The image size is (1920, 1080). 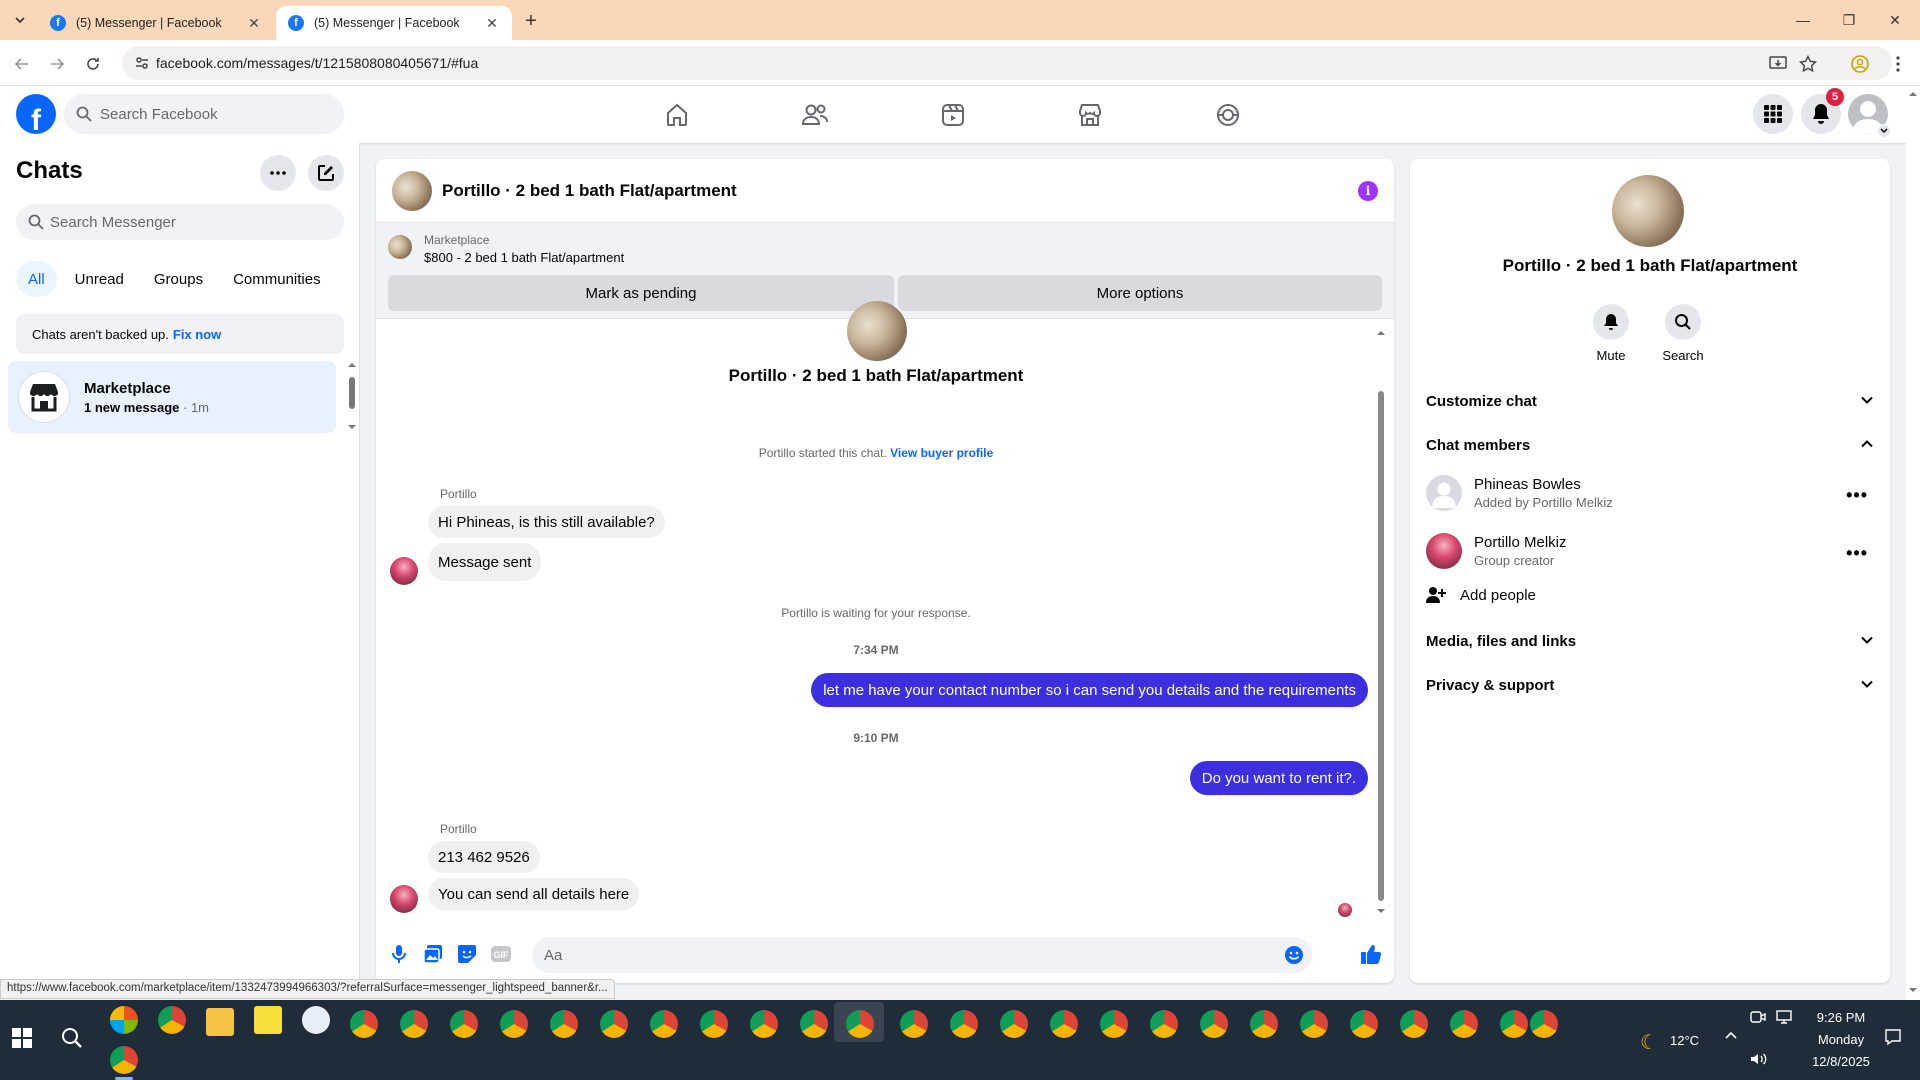 What do you see at coordinates (178, 279) in the screenshot?
I see `filter-groups: Groups` at bounding box center [178, 279].